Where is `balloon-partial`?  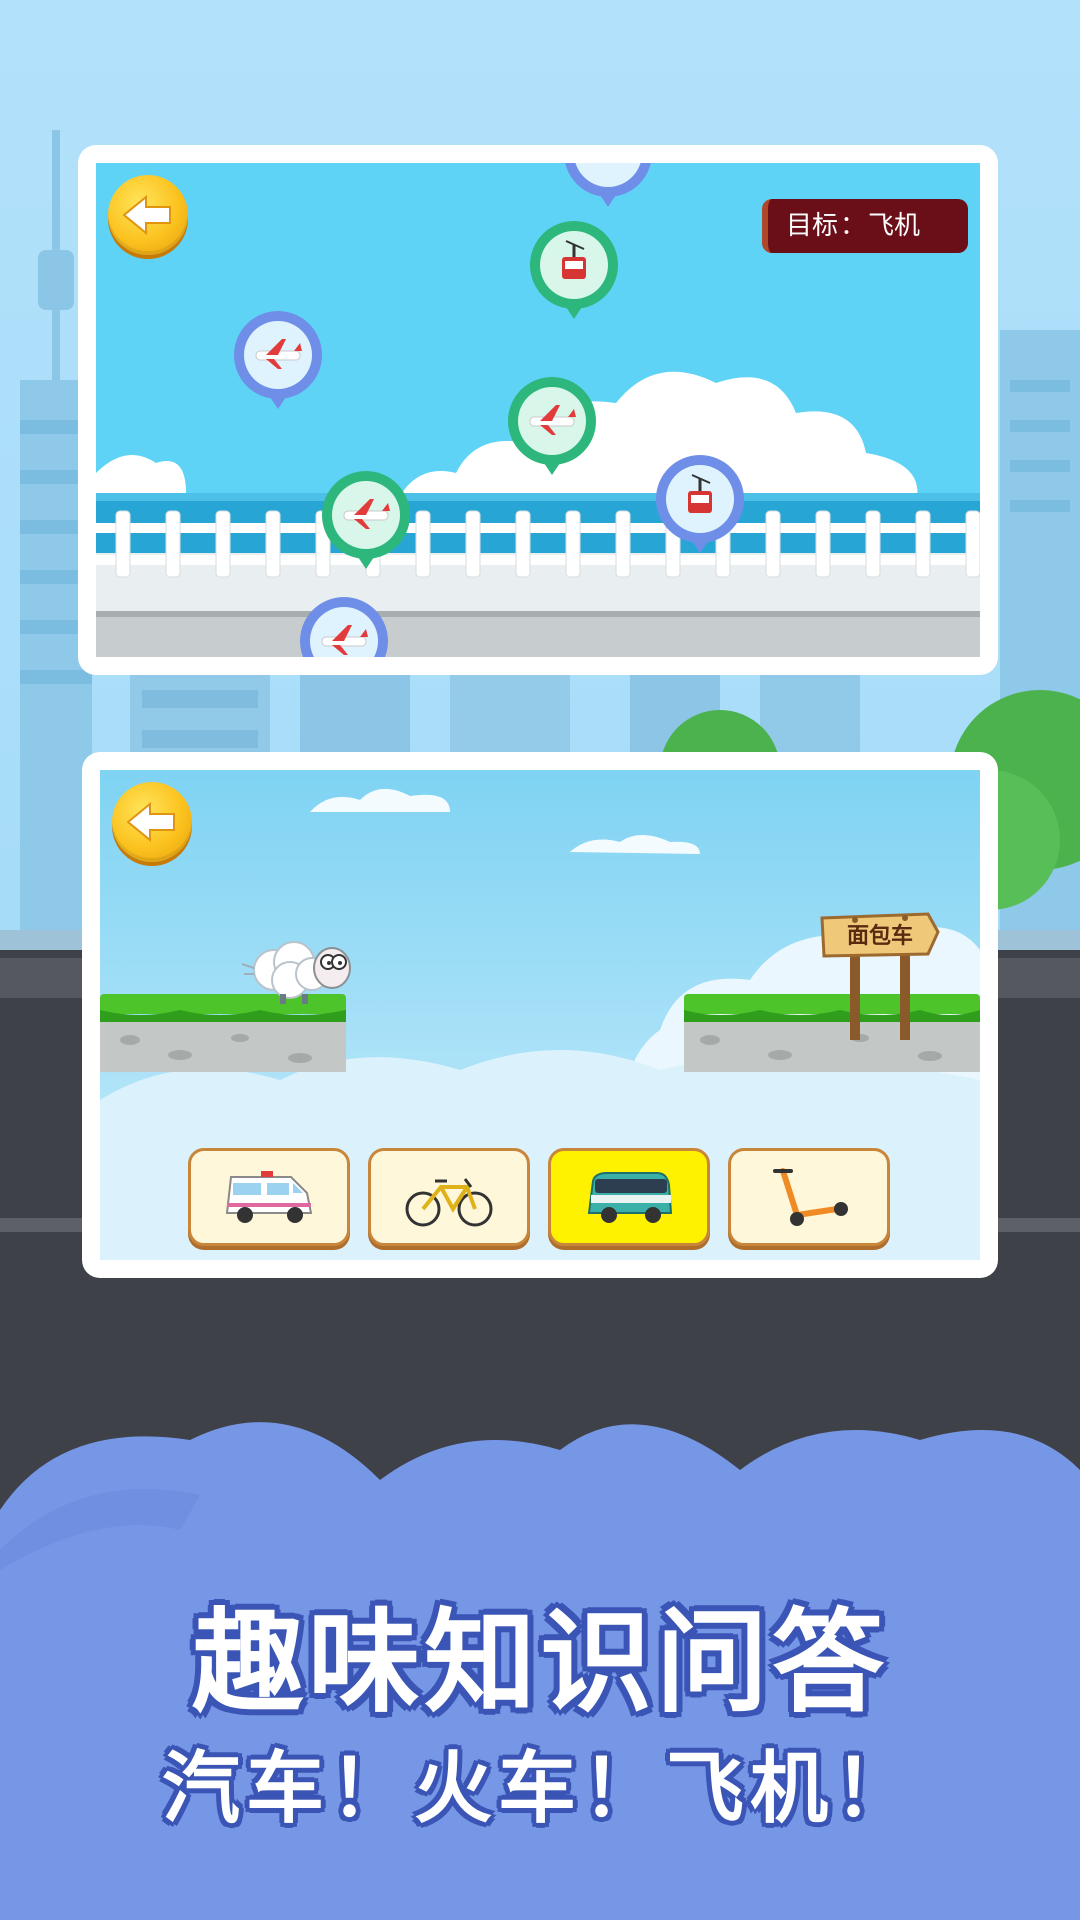
balloon-partial is located at coordinates (608, 193).